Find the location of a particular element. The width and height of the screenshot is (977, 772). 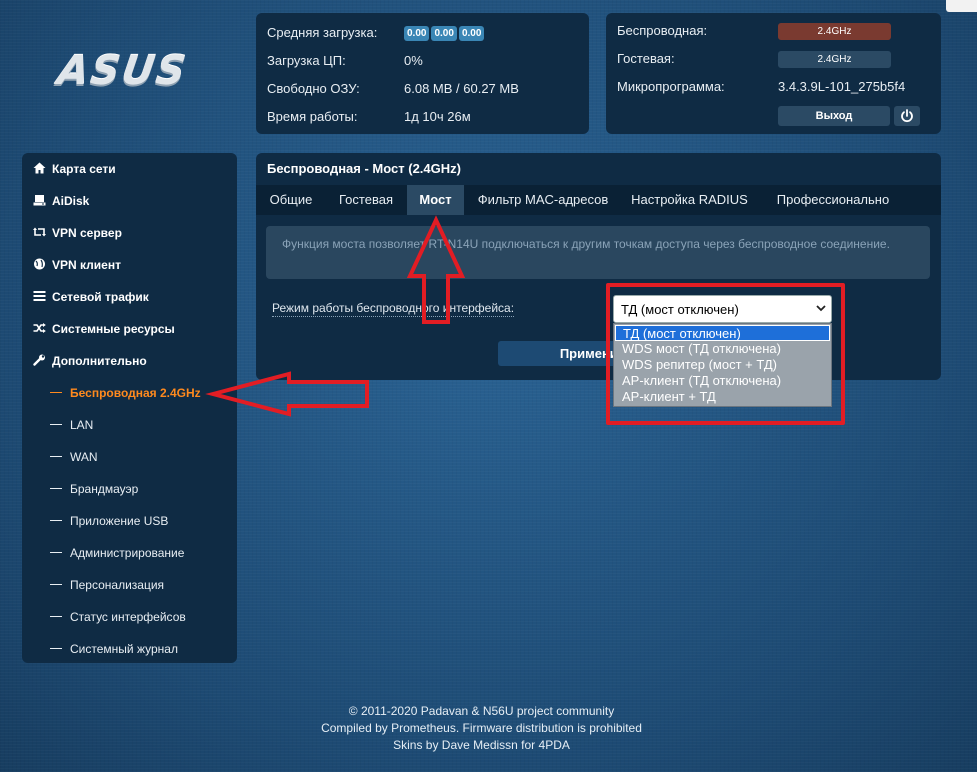

sidebar-subitem-label: LAN is located at coordinates (82, 425).